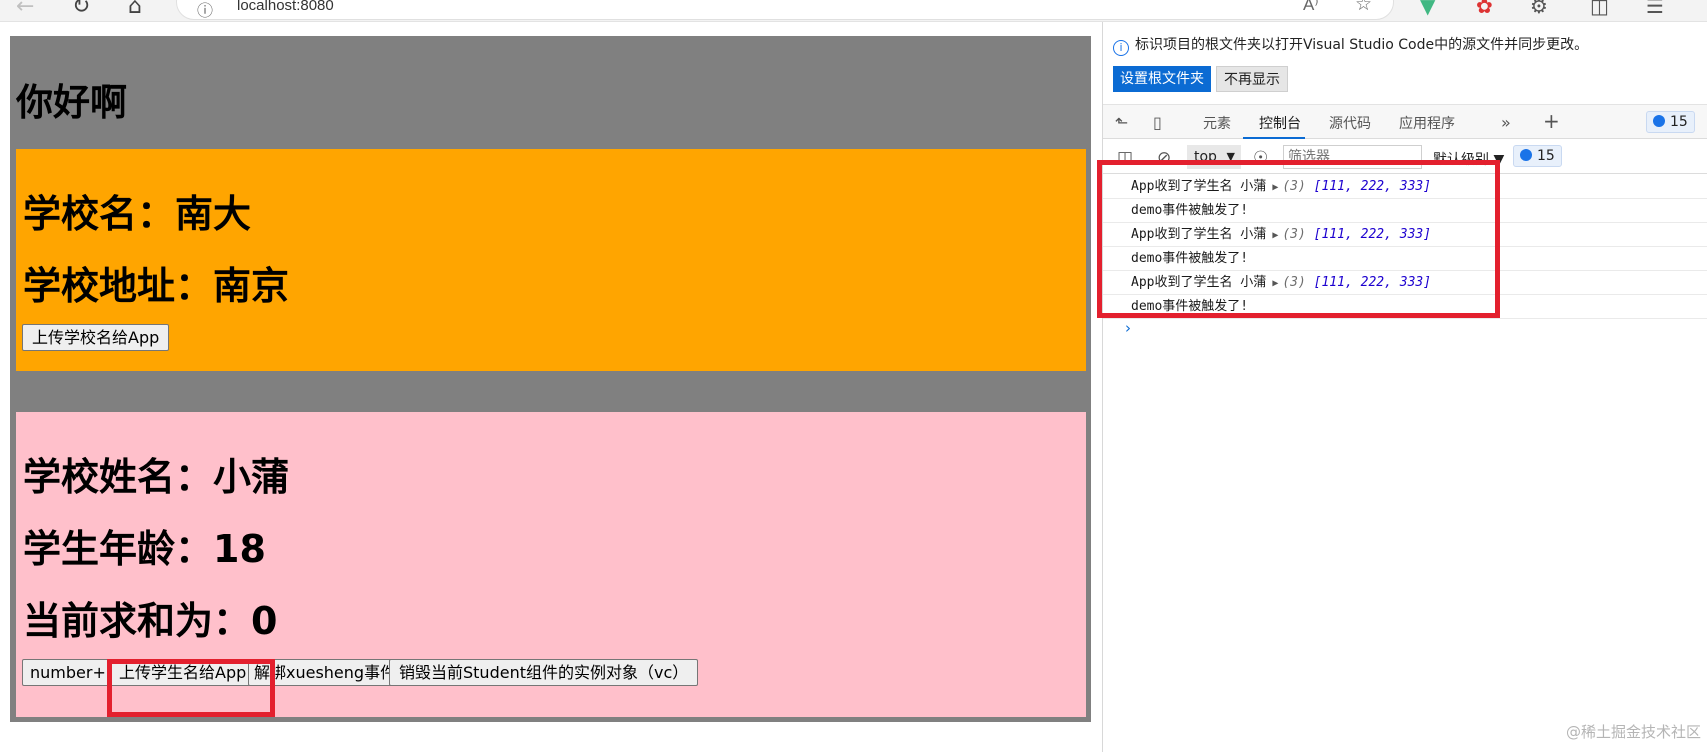  What do you see at coordinates (144, 549) in the screenshot?
I see `student-age: 学生年龄：18` at bounding box center [144, 549].